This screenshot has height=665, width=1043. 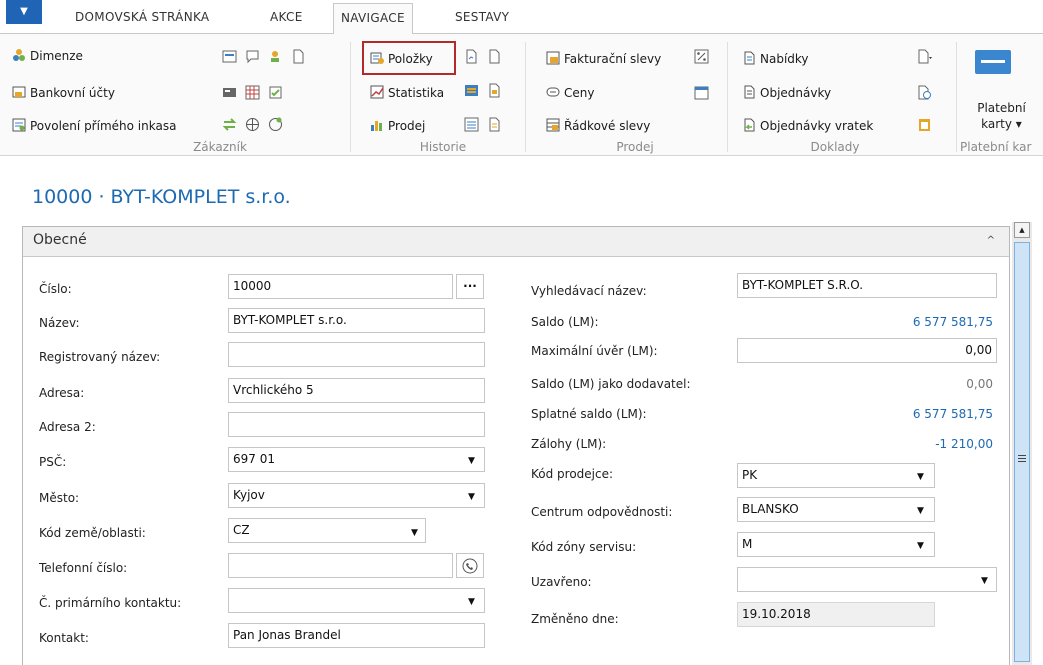 I want to click on balance-due-value: 6 577 581,75, so click(x=908, y=414).